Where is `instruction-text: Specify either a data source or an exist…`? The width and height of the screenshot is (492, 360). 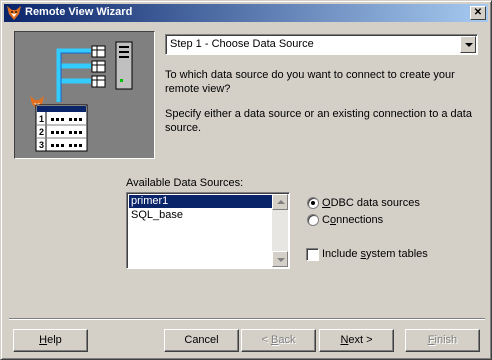 instruction-text: Specify either a data source or an exist… is located at coordinates (318, 121).